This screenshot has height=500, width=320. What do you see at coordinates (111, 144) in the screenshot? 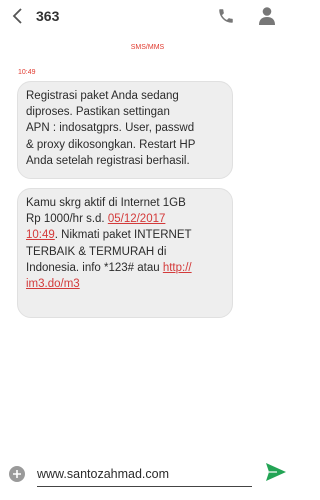
I see `message-line: & proxy dikosongkan. Restart HP` at bounding box center [111, 144].